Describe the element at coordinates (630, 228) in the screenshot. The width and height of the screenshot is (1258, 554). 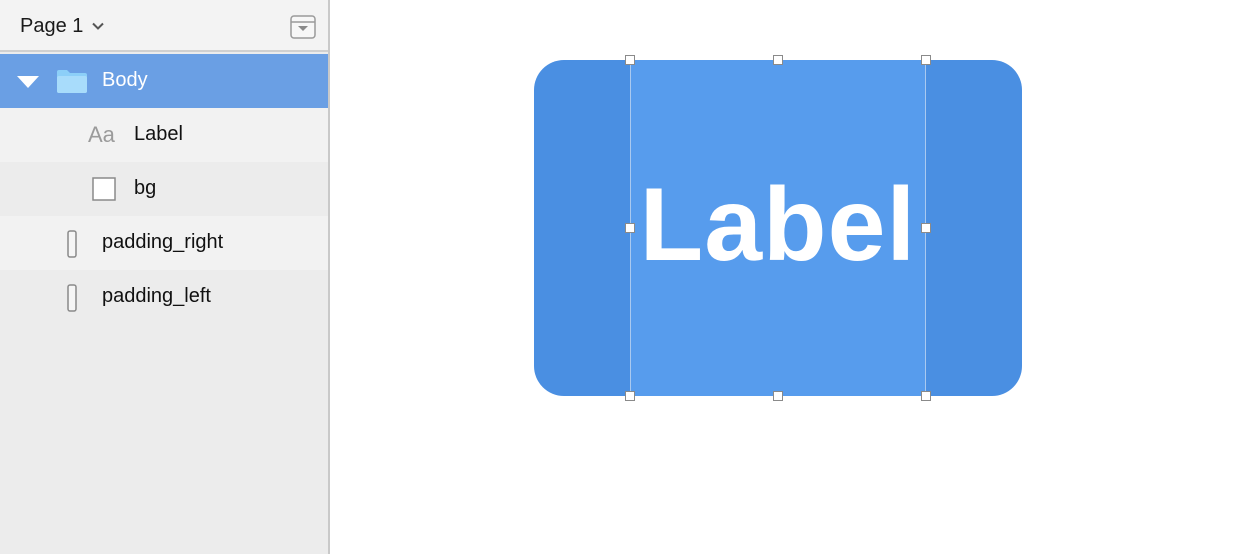
I see `resize-handle-middle-left` at that location.